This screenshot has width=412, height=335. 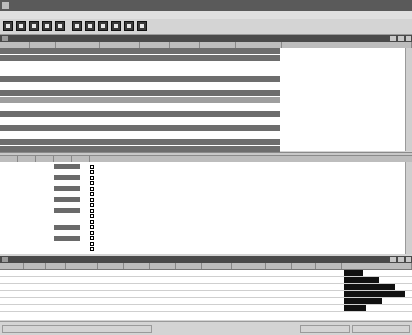 What do you see at coordinates (206, 259) in the screenshot?
I see `stats-pane-title-bar` at bounding box center [206, 259].